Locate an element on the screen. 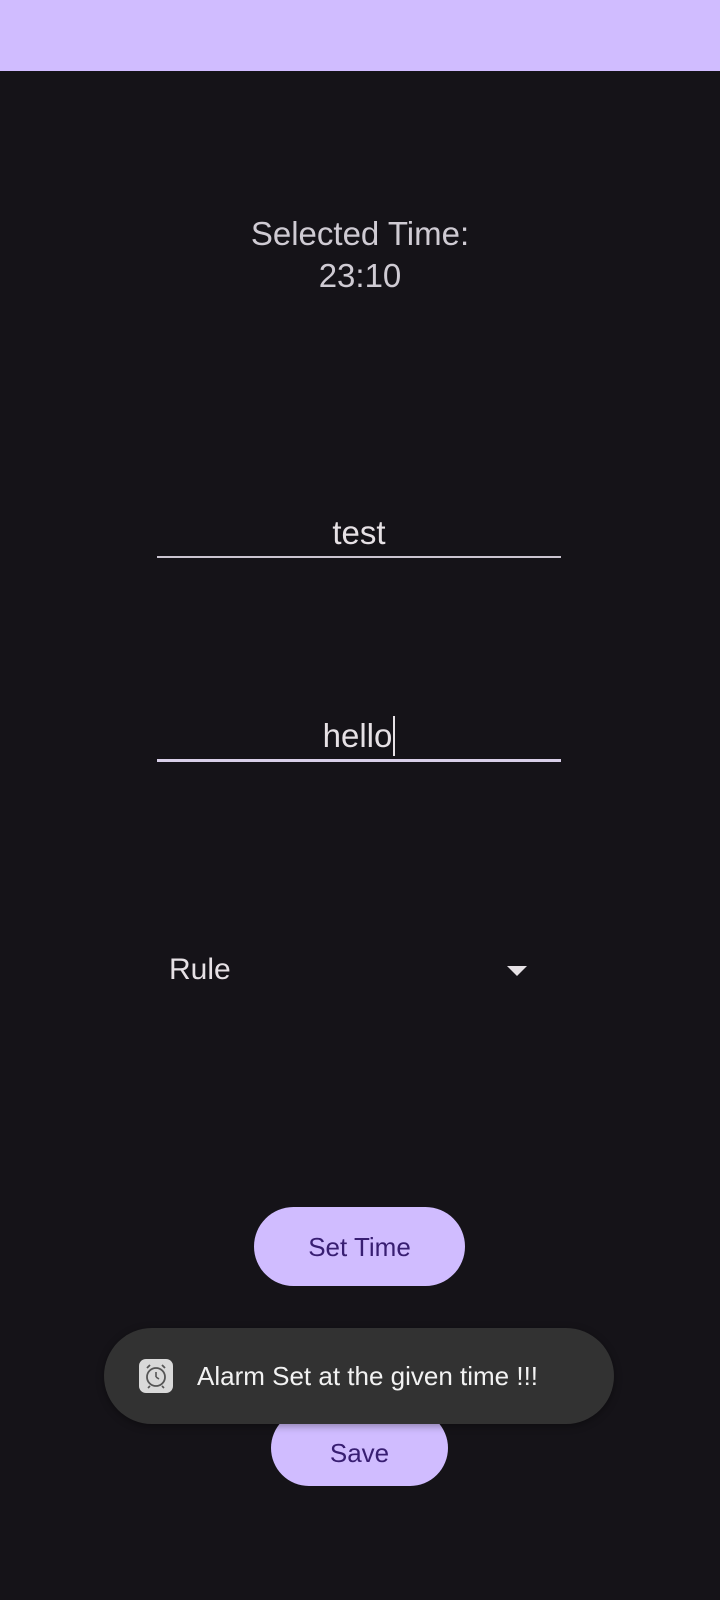 Image resolution: width=720 pixels, height=1600 pixels. second-text-field: hello is located at coordinates (359, 737).